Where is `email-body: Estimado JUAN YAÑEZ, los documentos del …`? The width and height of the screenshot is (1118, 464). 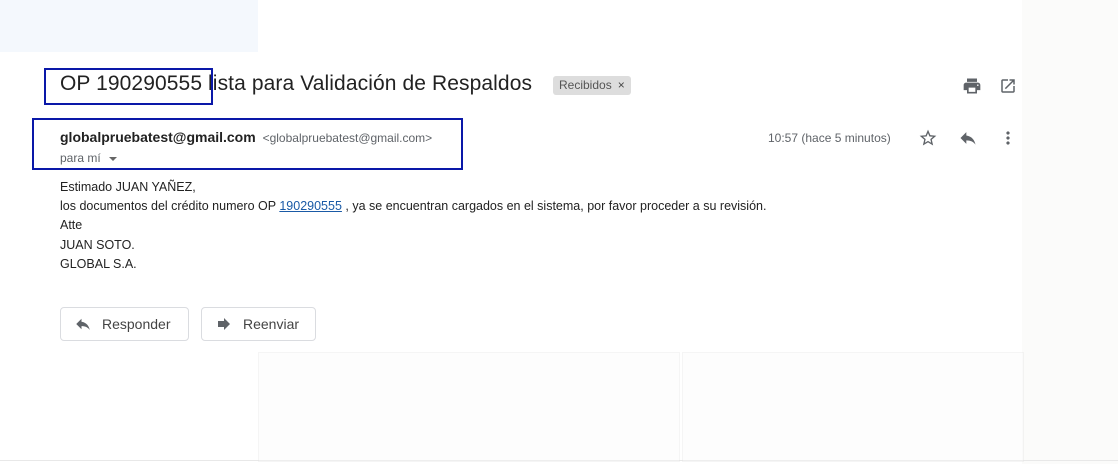 email-body: Estimado JUAN YAÑEZ, los documentos del … is located at coordinates (413, 226).